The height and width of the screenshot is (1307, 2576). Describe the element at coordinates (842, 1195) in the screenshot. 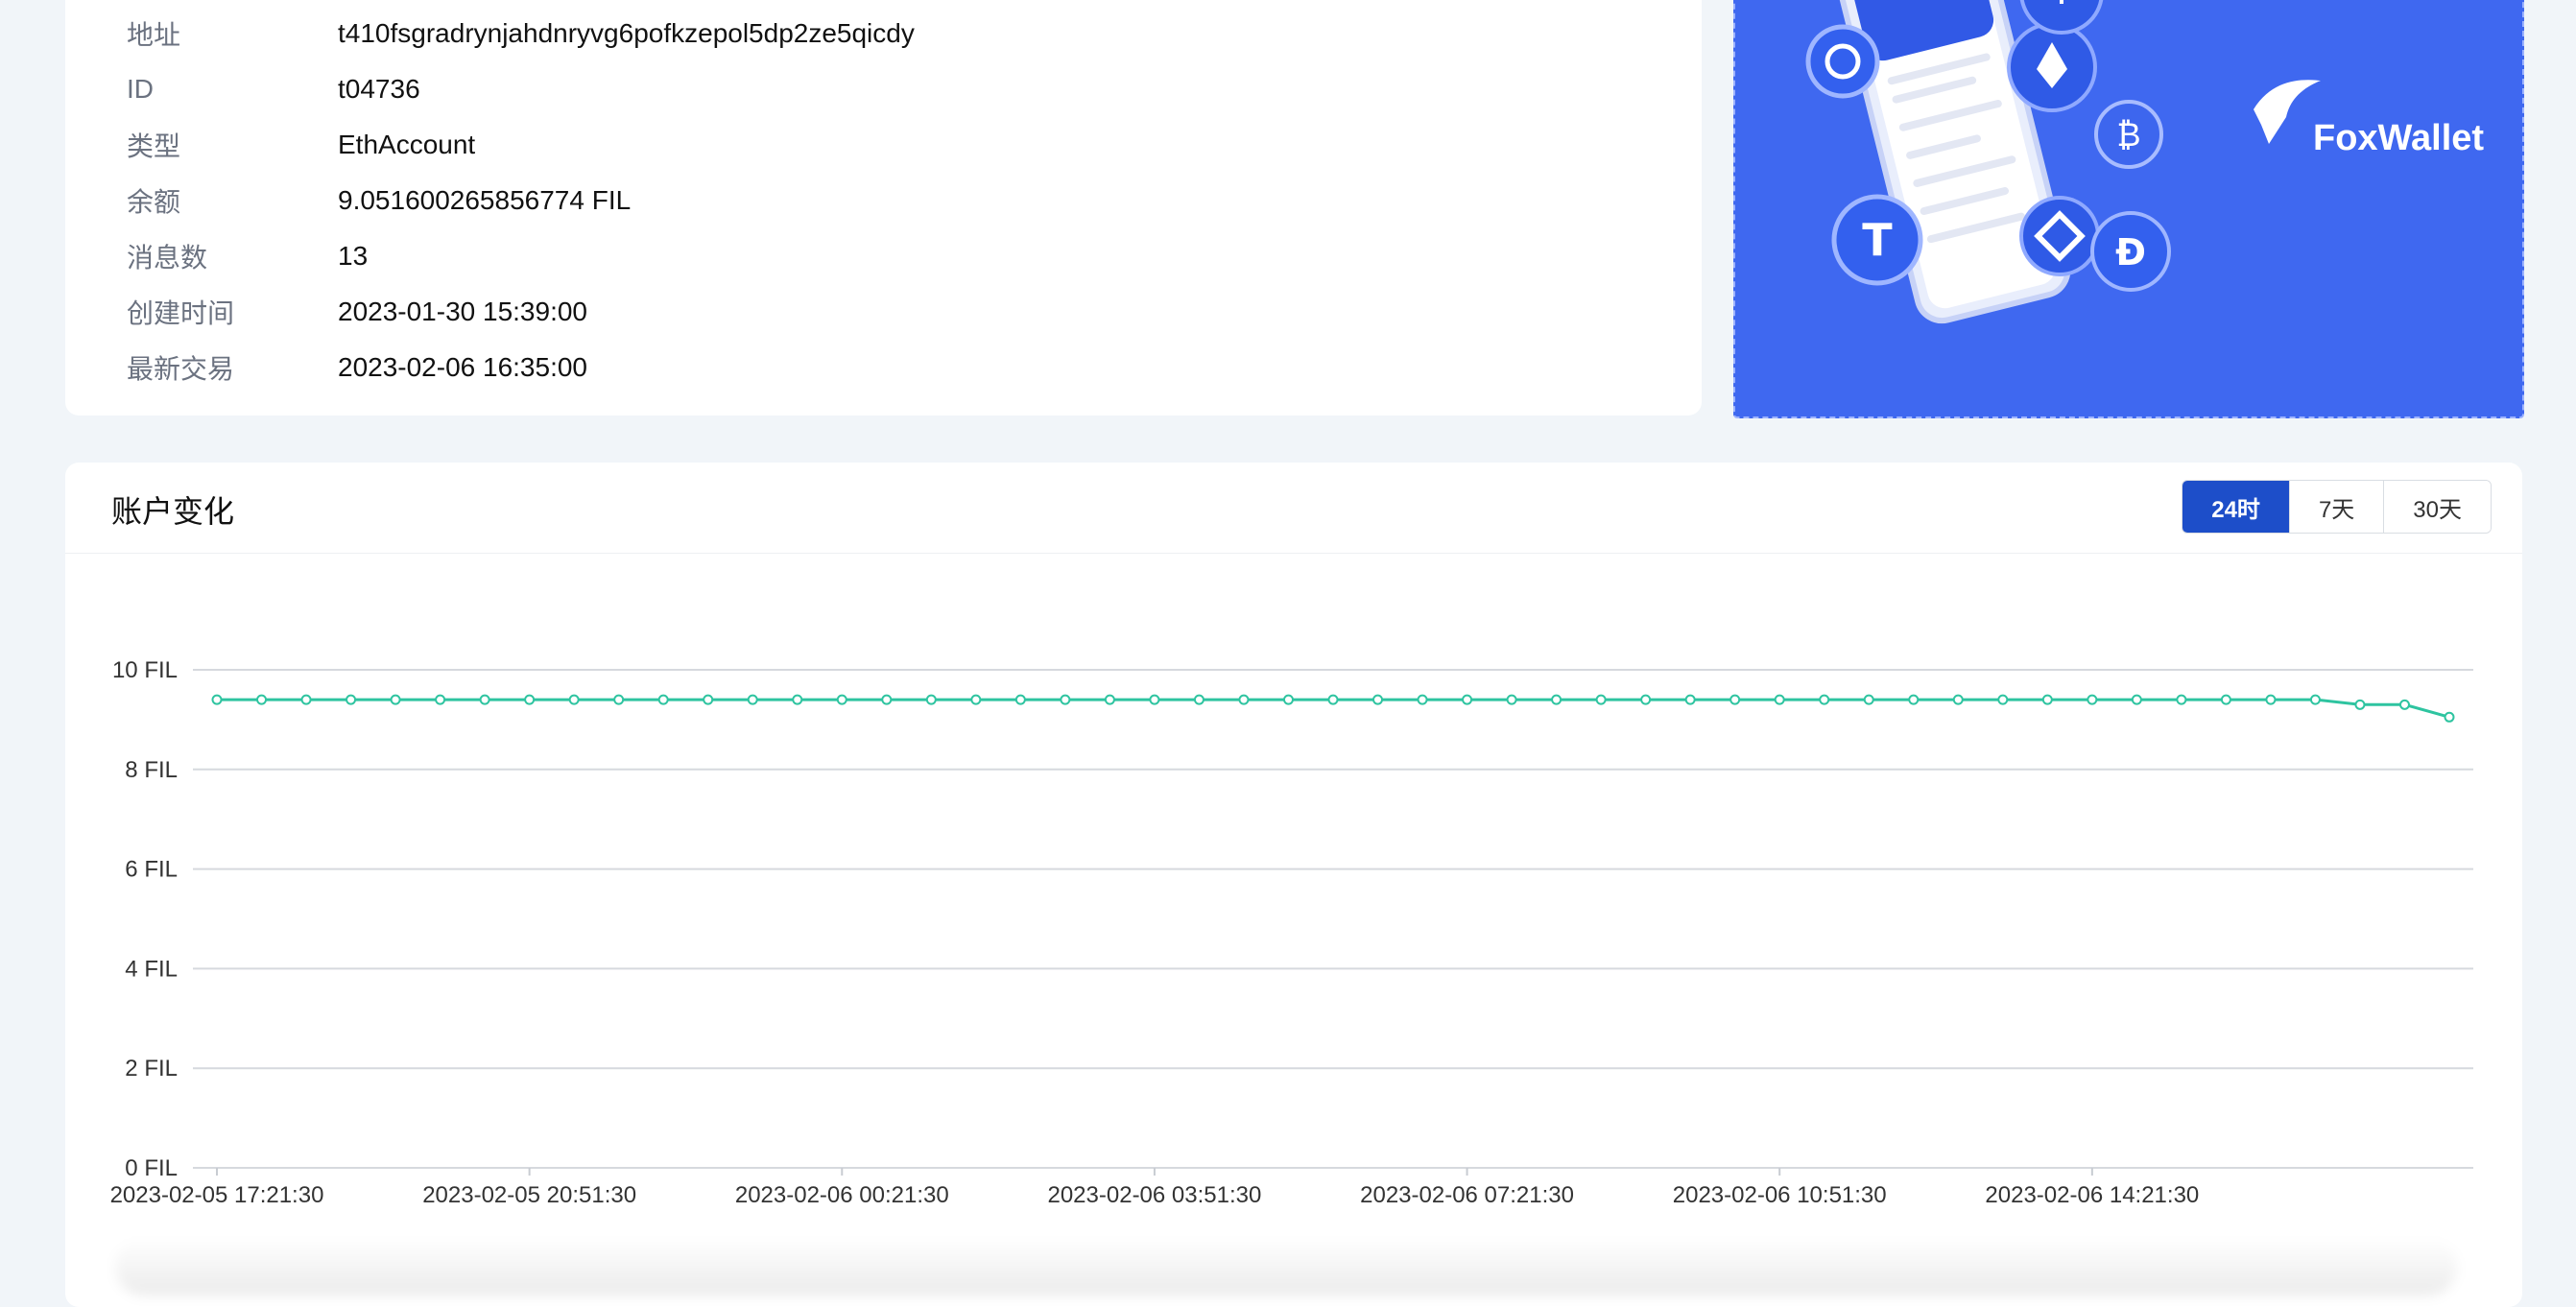

I see `x-tick-label: 2023-02-06 00:21:30` at that location.